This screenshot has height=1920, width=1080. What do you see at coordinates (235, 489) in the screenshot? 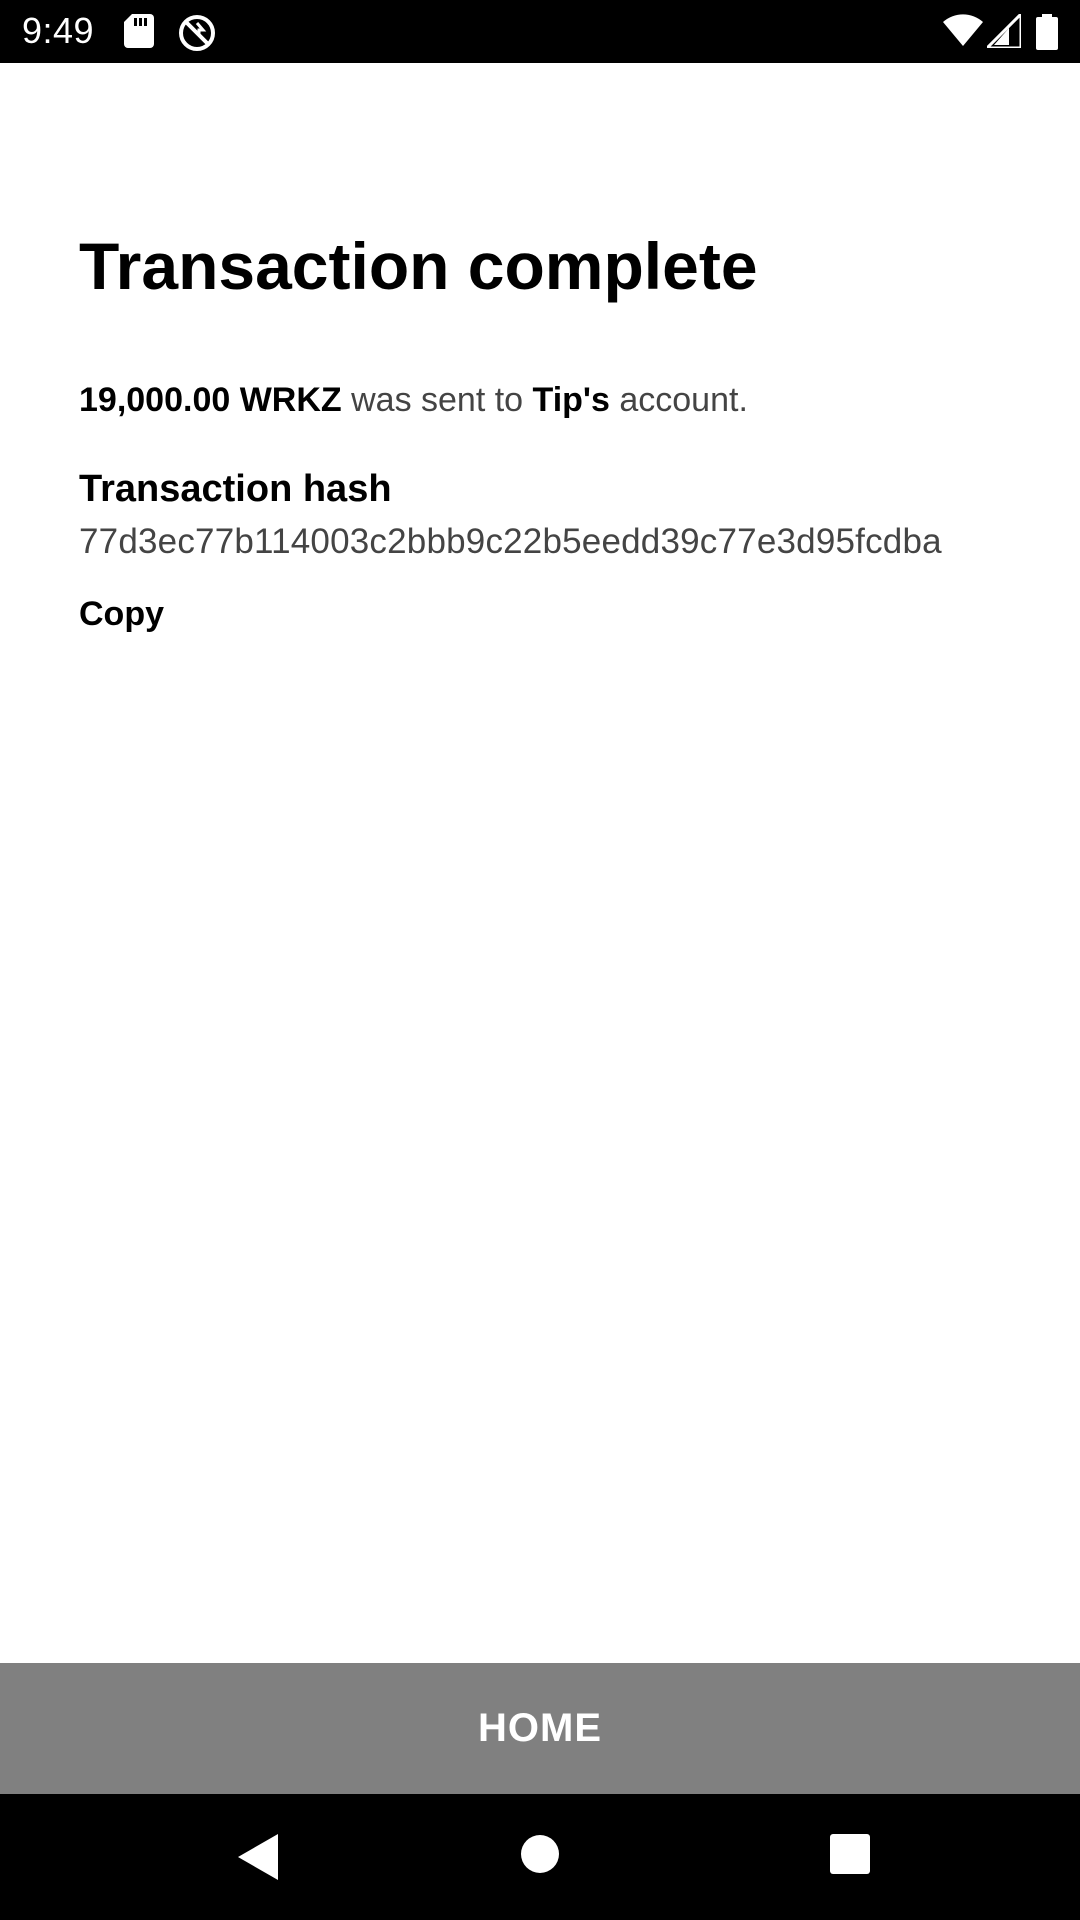
I see `hash-label: Transaction hash` at bounding box center [235, 489].